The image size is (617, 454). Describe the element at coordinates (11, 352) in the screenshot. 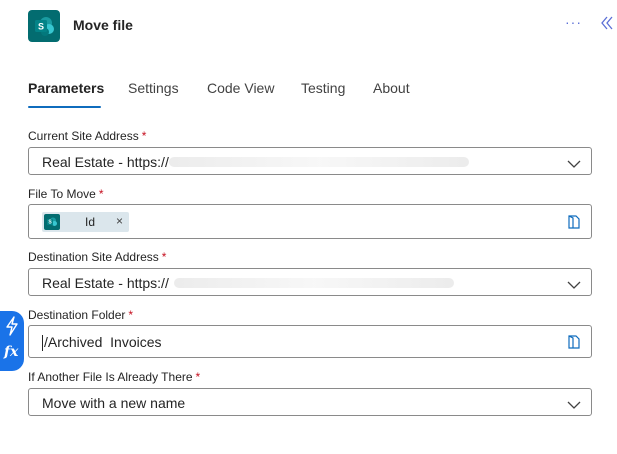

I see `expression-fx-icon: fx` at that location.